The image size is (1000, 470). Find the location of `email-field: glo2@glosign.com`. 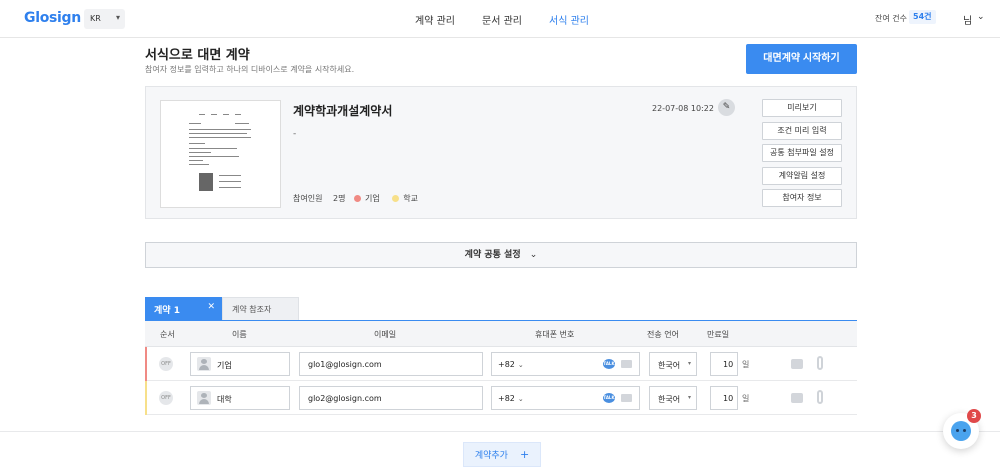

email-field: glo2@glosign.com is located at coordinates (391, 398).